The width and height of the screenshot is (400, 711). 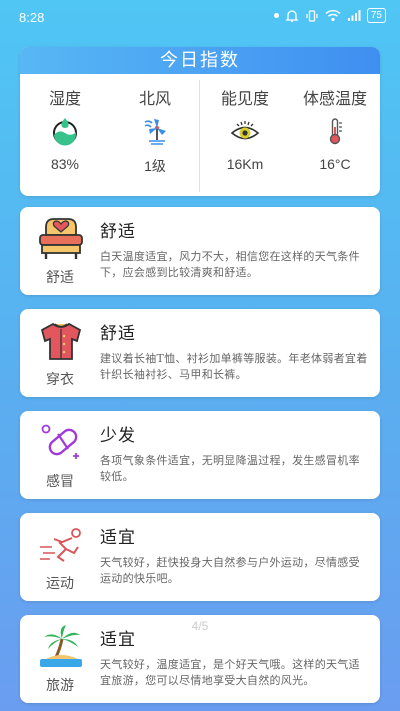 I want to click on life-description: 白天温度适宜，风力不大，相信您在这样的天气条件下，应会感到比较清爽和舒适。, so click(x=230, y=264).